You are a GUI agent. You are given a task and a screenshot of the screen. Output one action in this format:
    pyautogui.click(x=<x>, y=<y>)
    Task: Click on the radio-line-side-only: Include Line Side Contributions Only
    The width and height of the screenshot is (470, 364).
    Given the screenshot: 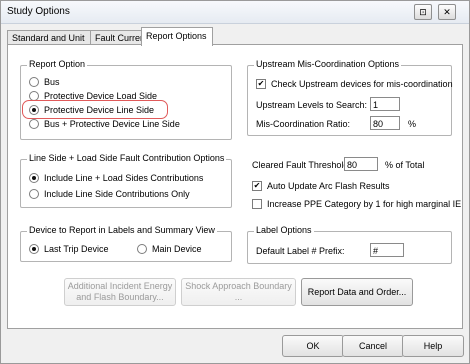 What is the action you would take?
    pyautogui.click(x=109, y=194)
    